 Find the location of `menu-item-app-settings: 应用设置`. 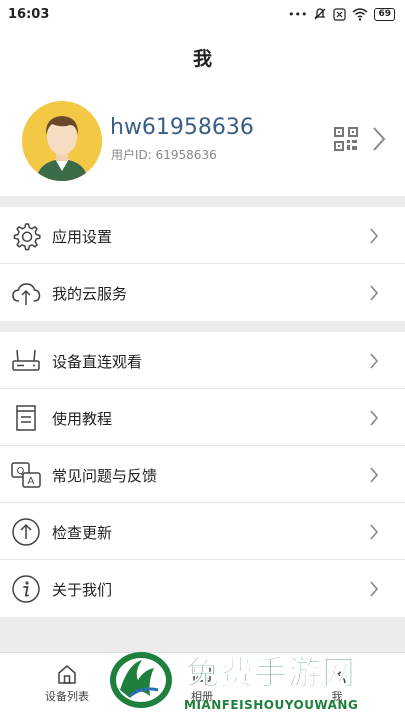

menu-item-app-settings: 应用设置 is located at coordinates (202, 235).